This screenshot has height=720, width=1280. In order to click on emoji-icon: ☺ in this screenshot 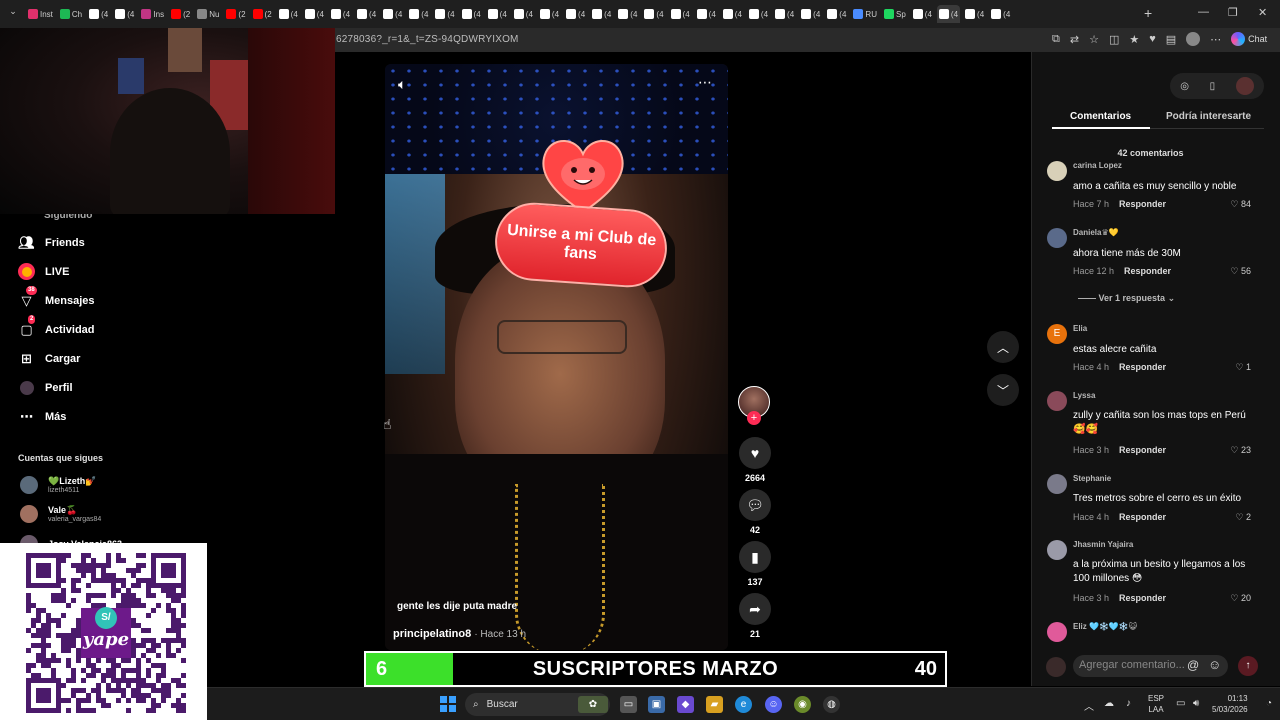, I will do `click(1214, 664)`.